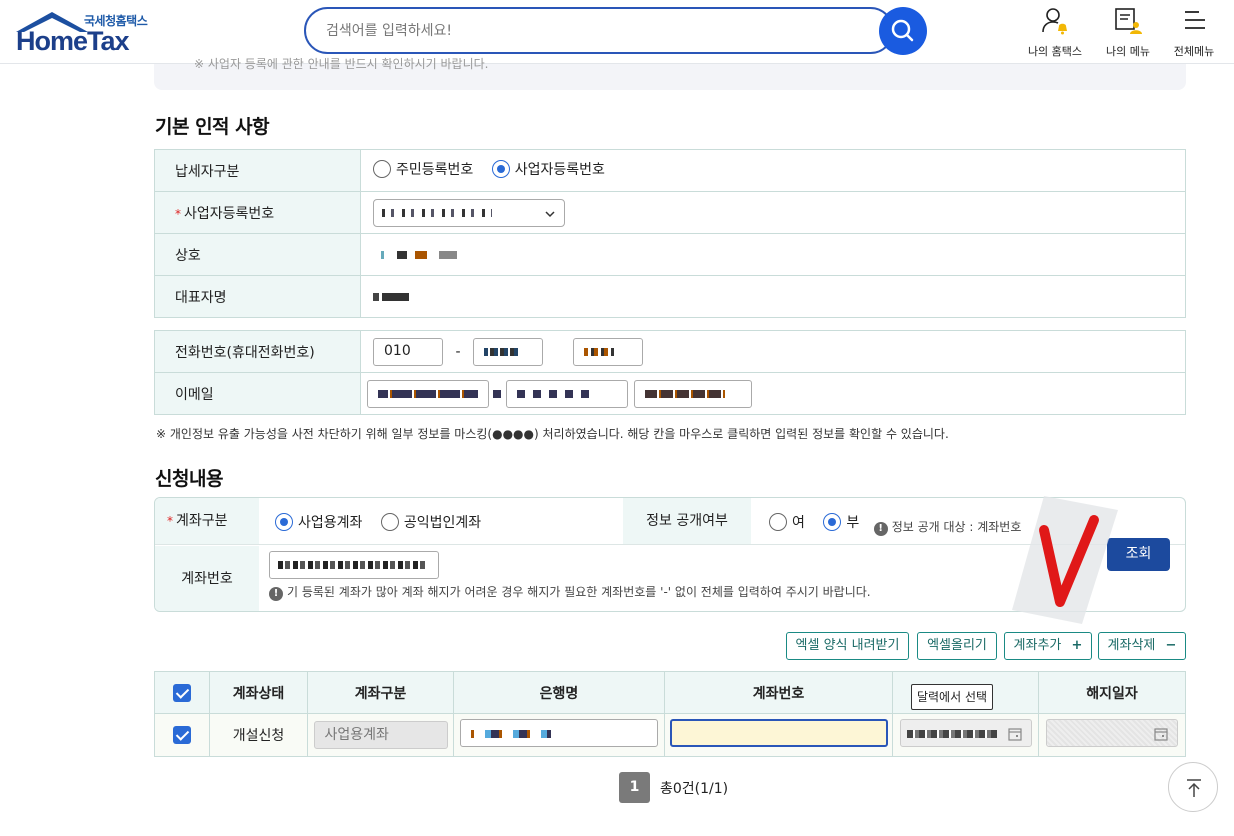  I want to click on radio-resident-no: 주민등록번호, so click(423, 169).